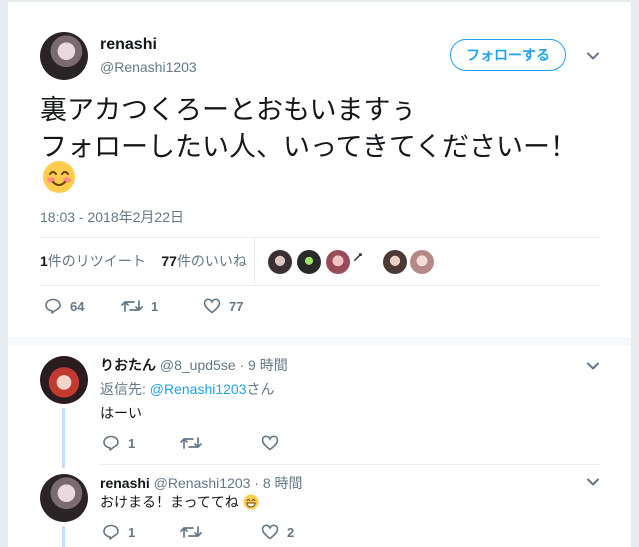  Describe the element at coordinates (204, 261) in the screenshot. I see `likes-stat: 77件のいいね` at that location.